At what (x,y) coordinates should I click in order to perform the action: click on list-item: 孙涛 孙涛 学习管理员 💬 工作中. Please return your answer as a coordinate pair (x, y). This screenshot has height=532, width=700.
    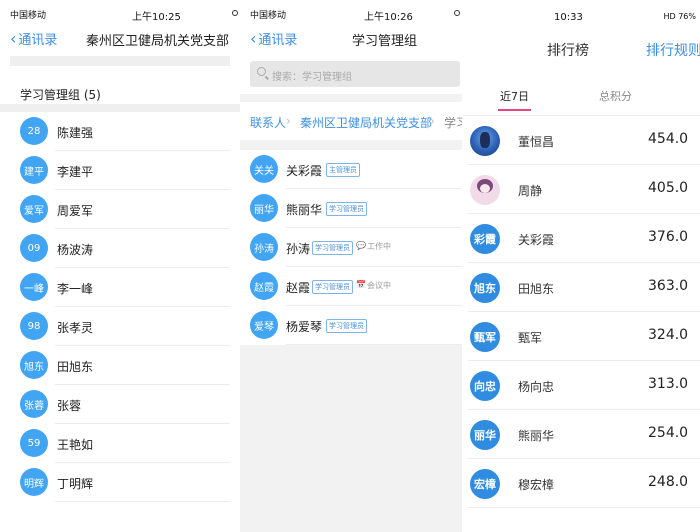
    Looking at the image, I should click on (351, 247).